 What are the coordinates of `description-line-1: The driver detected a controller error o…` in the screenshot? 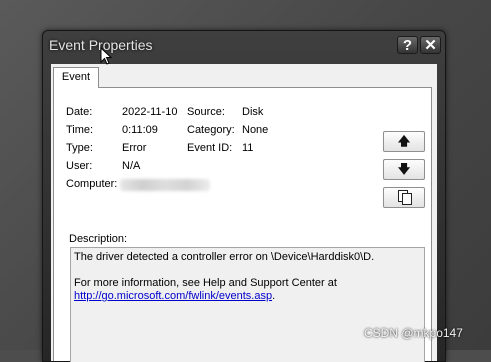 It's located at (224, 257).